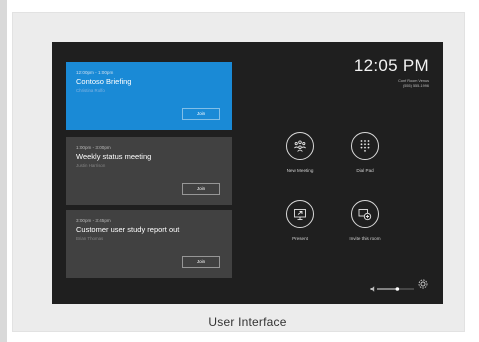  Describe the element at coordinates (90, 90) in the screenshot. I see `meeting-organizer: Christina Rolfo` at that location.